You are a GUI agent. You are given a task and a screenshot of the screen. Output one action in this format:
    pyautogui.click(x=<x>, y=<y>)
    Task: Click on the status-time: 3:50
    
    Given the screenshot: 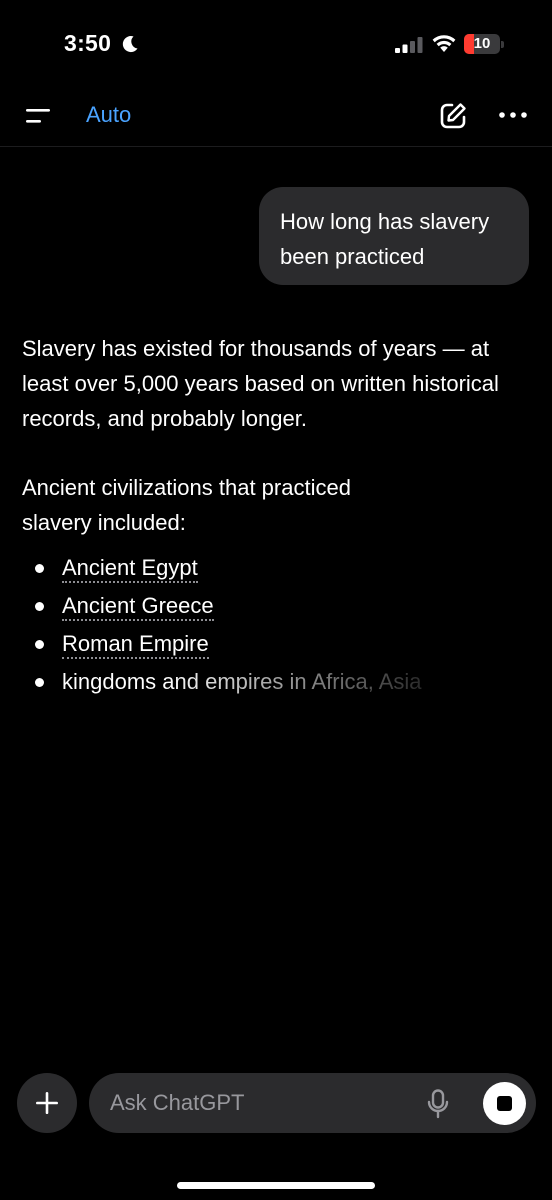 What is the action you would take?
    pyautogui.click(x=88, y=43)
    